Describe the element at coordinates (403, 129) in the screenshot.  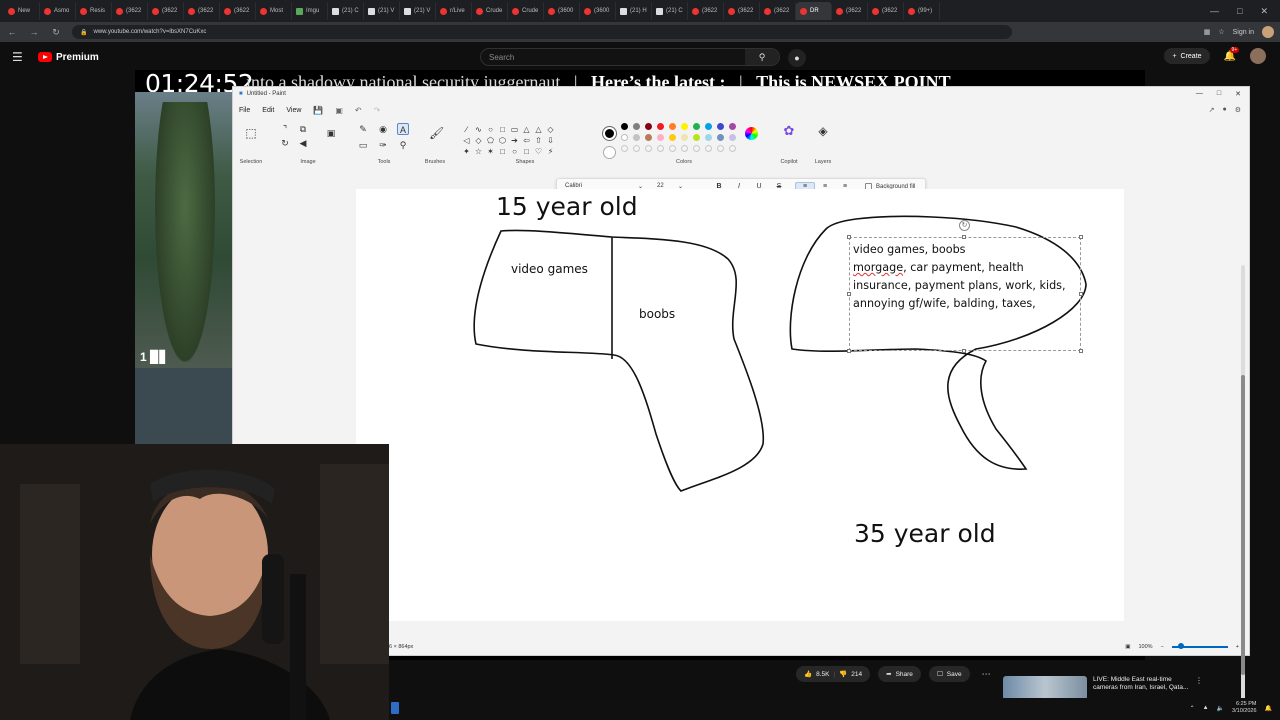
I see `text-tool-icon: A` at that location.